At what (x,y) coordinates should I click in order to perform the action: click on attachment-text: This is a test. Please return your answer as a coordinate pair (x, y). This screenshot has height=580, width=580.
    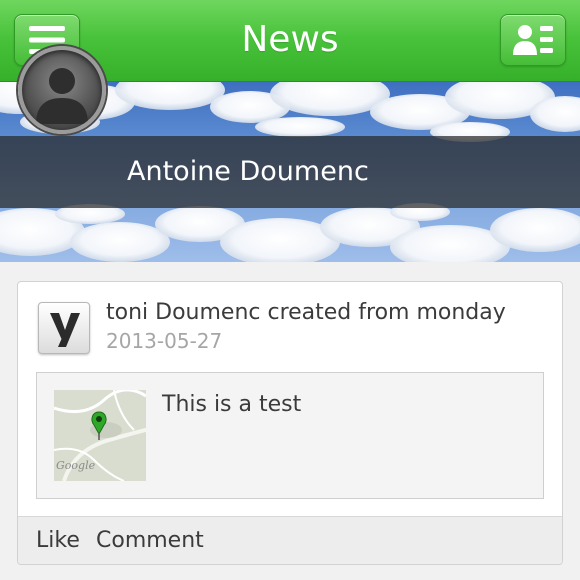
    Looking at the image, I should click on (232, 404).